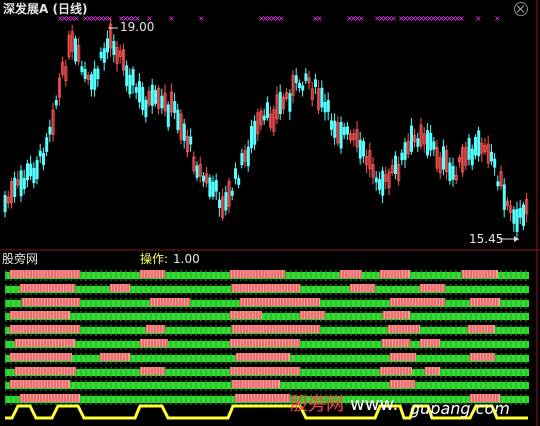 This screenshot has height=426, width=540. I want to click on operation-value: 1.00, so click(186, 259).